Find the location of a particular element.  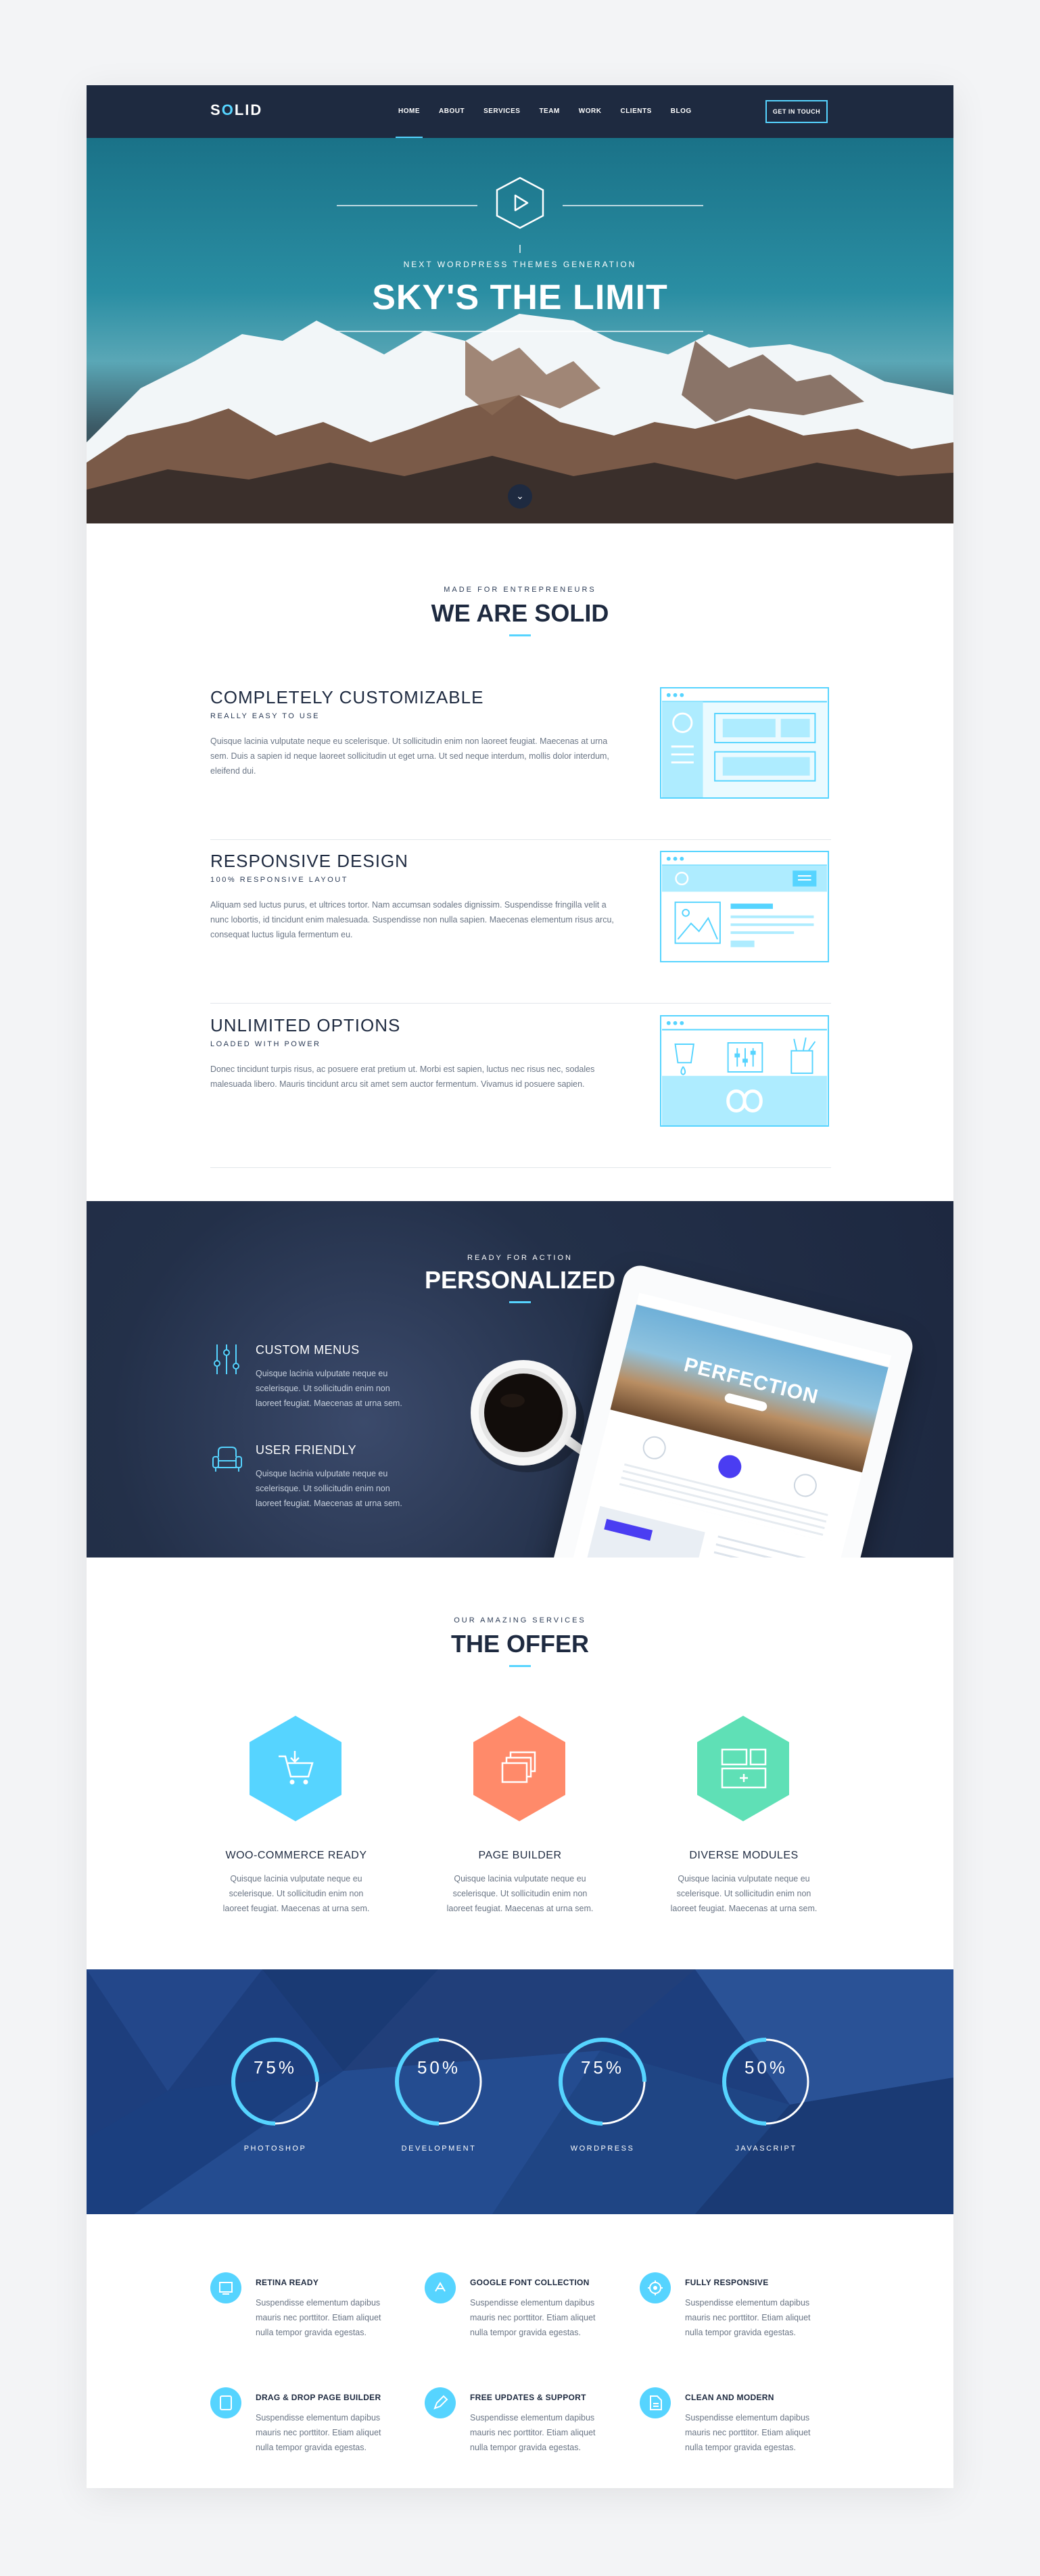

stat-value-wordpress: 75% is located at coordinates (602, 2067).